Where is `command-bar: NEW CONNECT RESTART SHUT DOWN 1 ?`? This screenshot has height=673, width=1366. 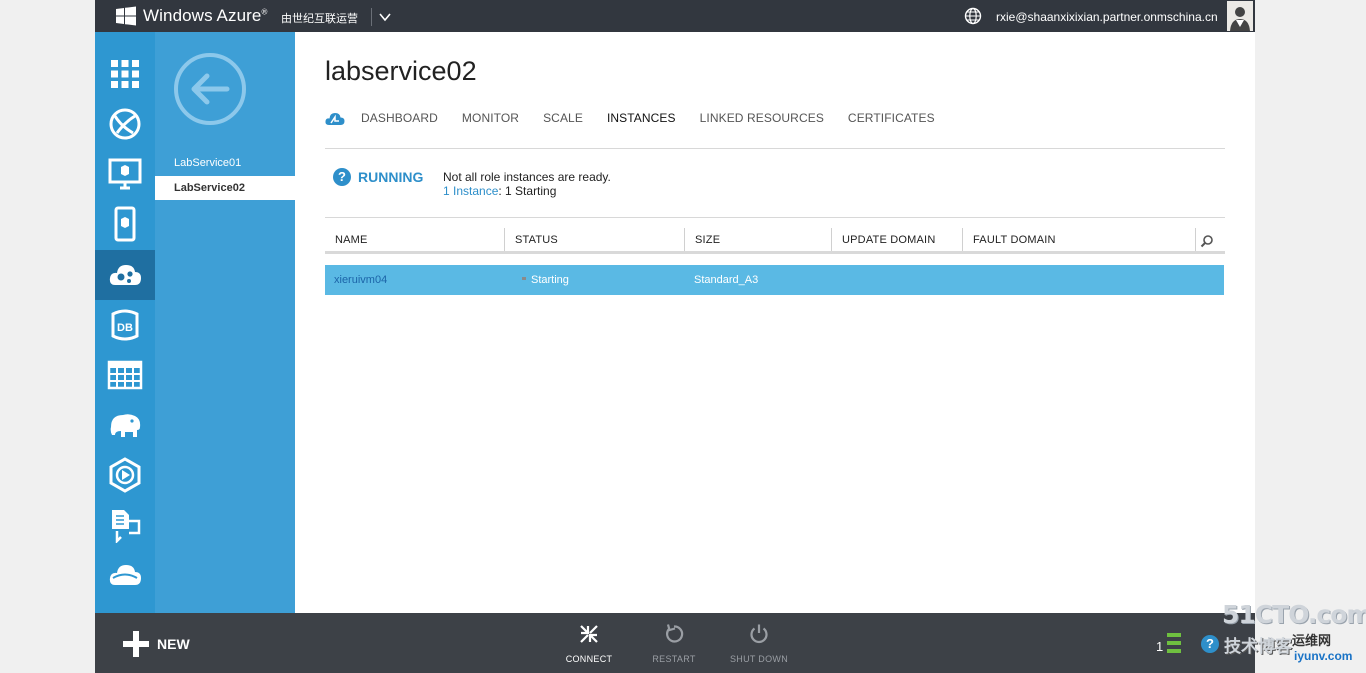 command-bar: NEW CONNECT RESTART SHUT DOWN 1 ? is located at coordinates (675, 643).